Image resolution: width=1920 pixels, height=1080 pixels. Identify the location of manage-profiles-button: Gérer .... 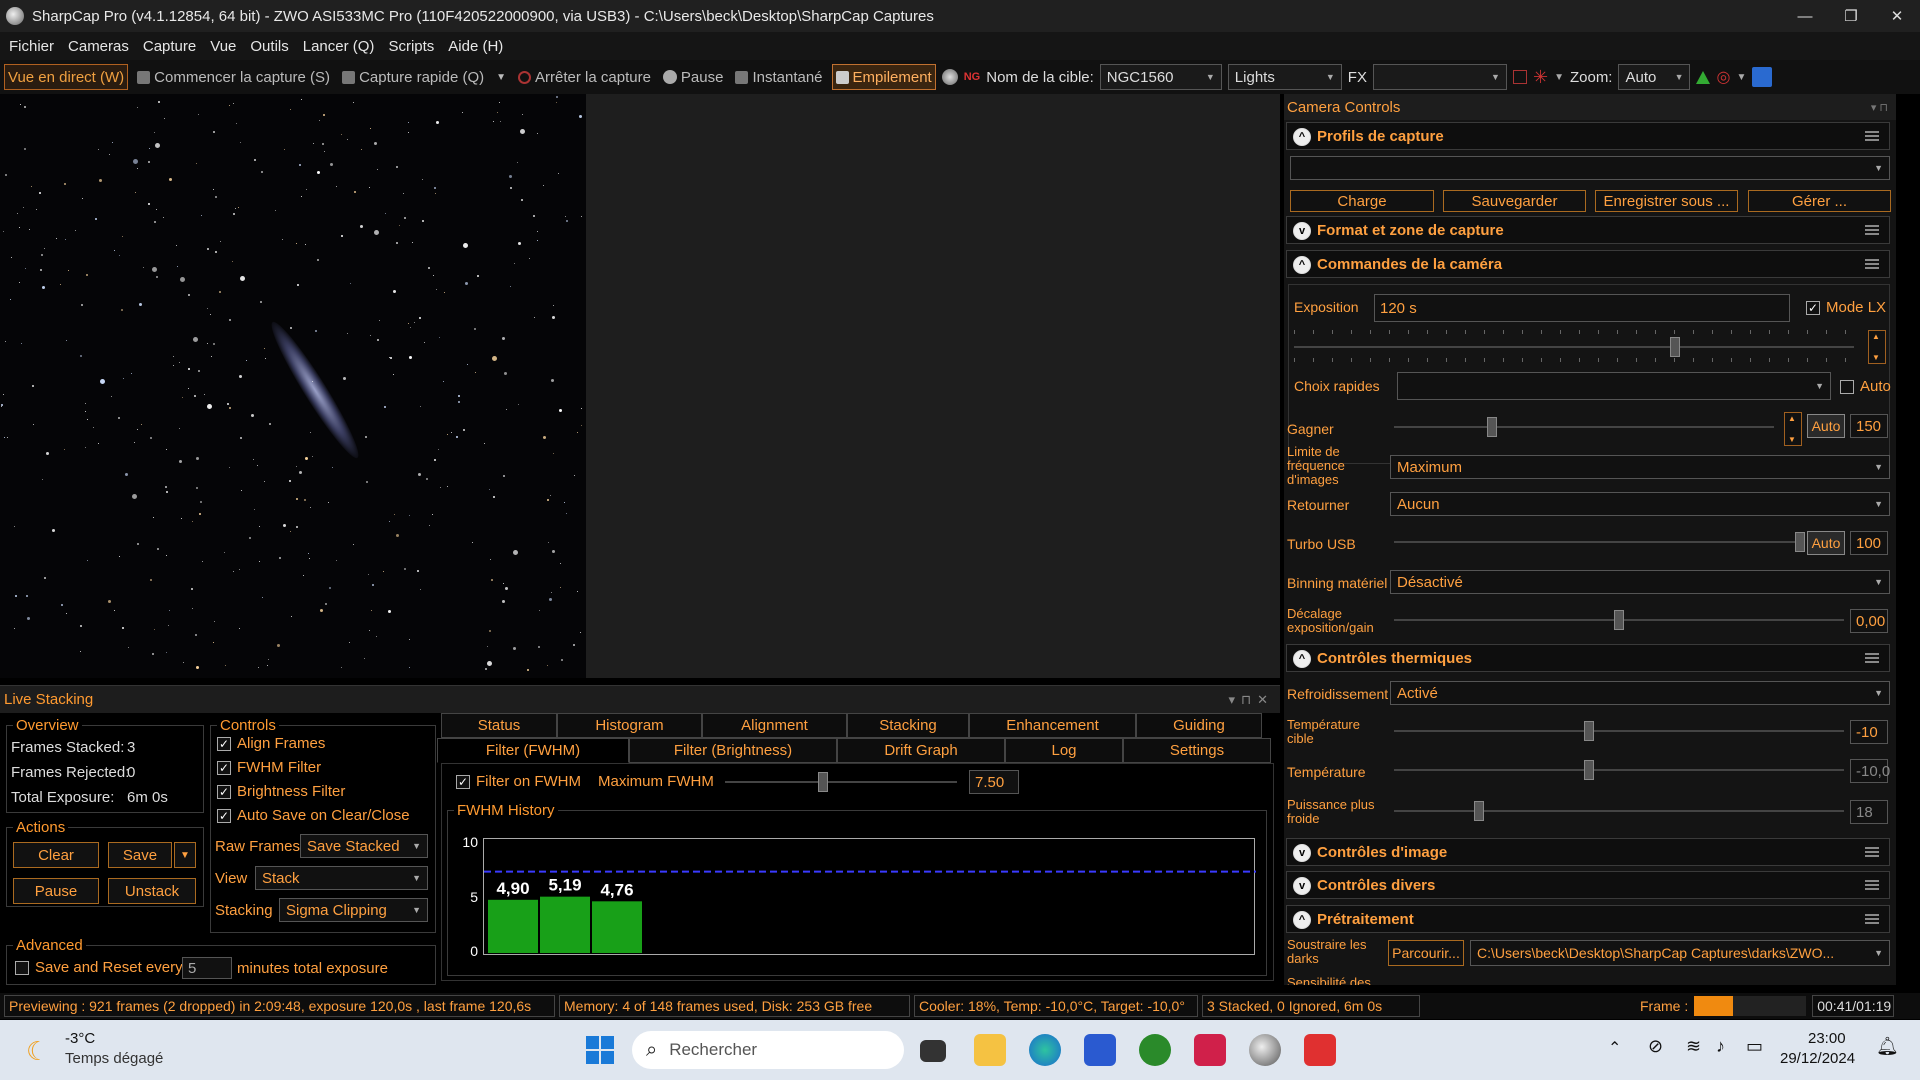
(1819, 201).